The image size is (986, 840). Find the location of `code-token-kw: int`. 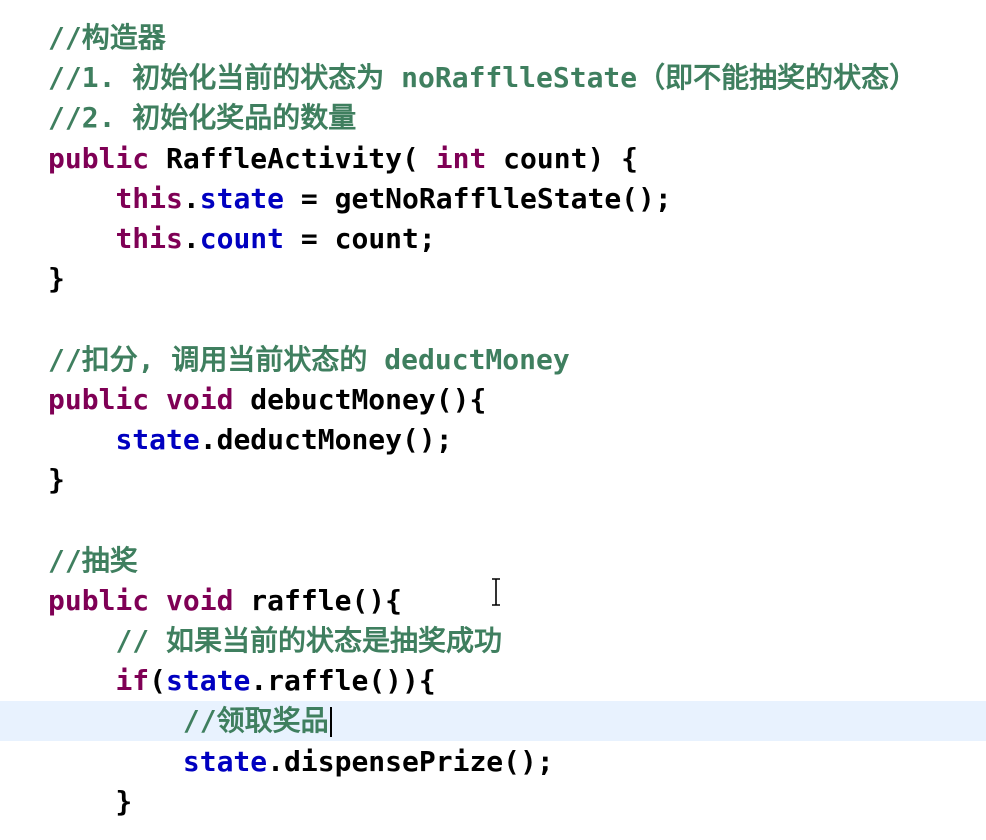

code-token-kw: int is located at coordinates (469, 158).